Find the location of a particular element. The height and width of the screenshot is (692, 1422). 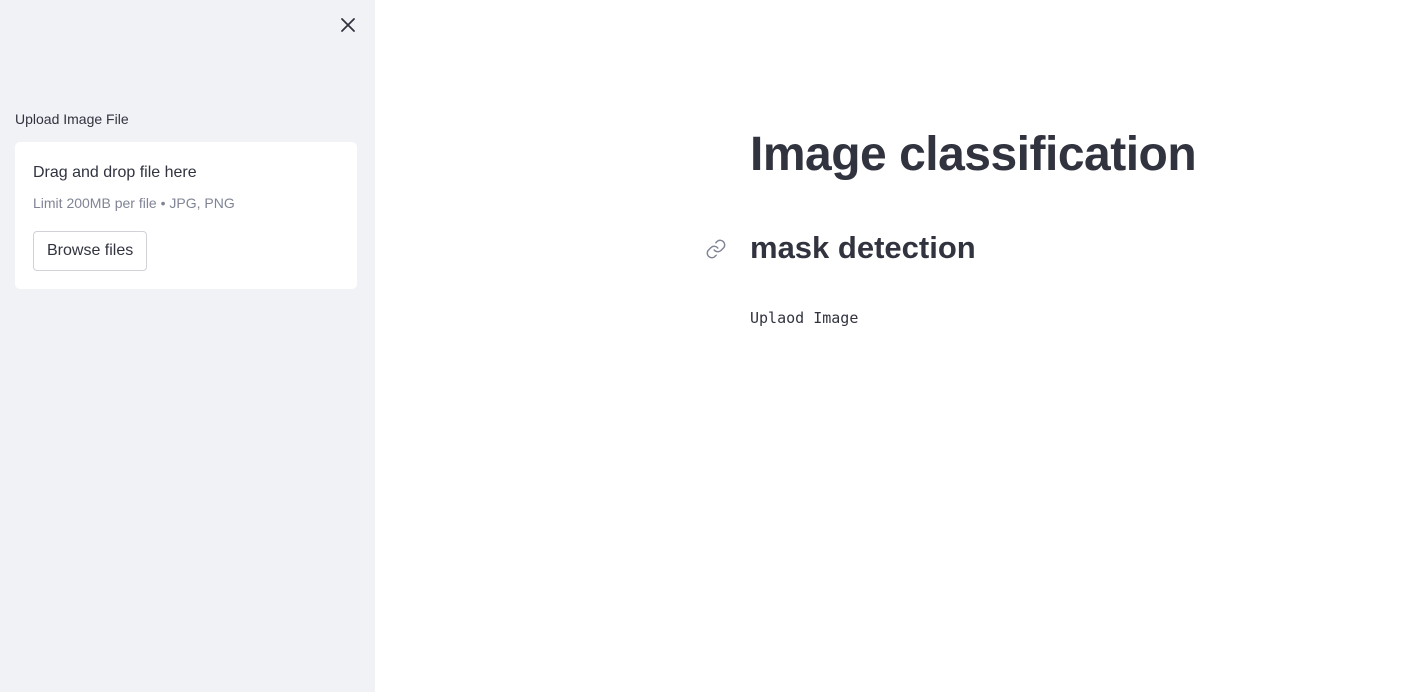

dropzone-instructions: Drag and drop file here is located at coordinates (115, 172).